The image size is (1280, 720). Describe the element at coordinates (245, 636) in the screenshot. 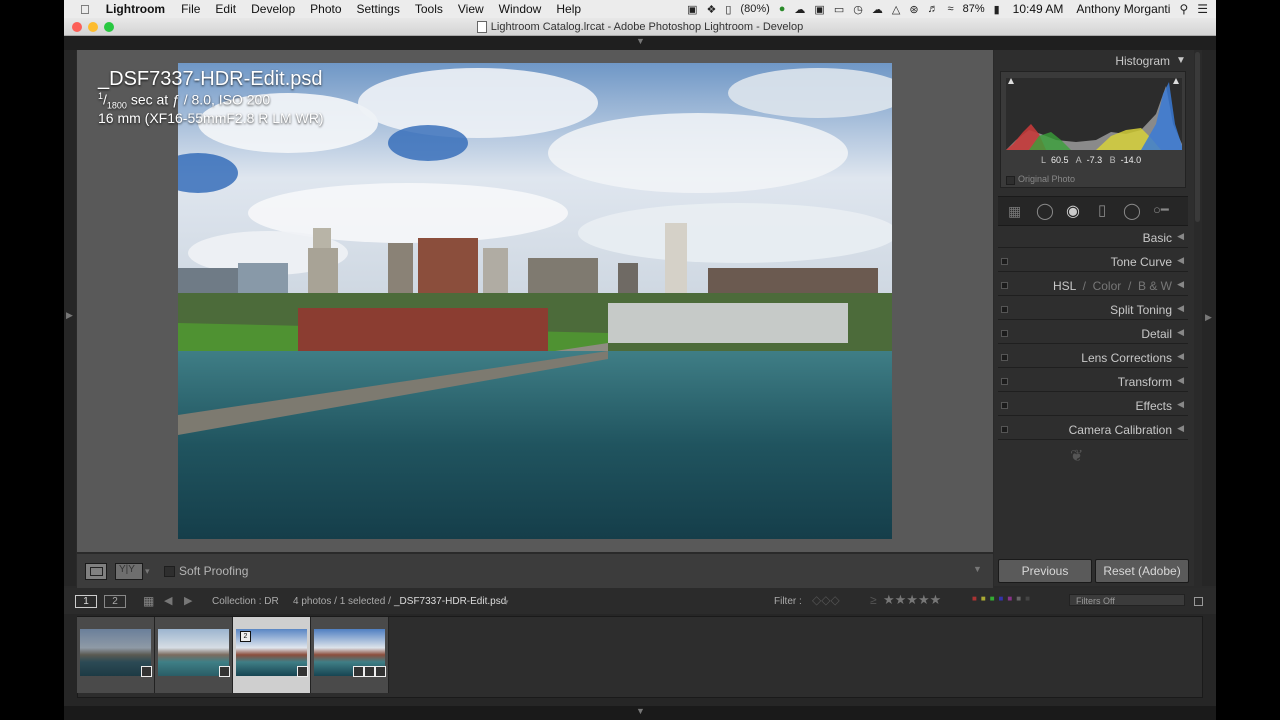

I see `stack-count-badge: 2` at that location.